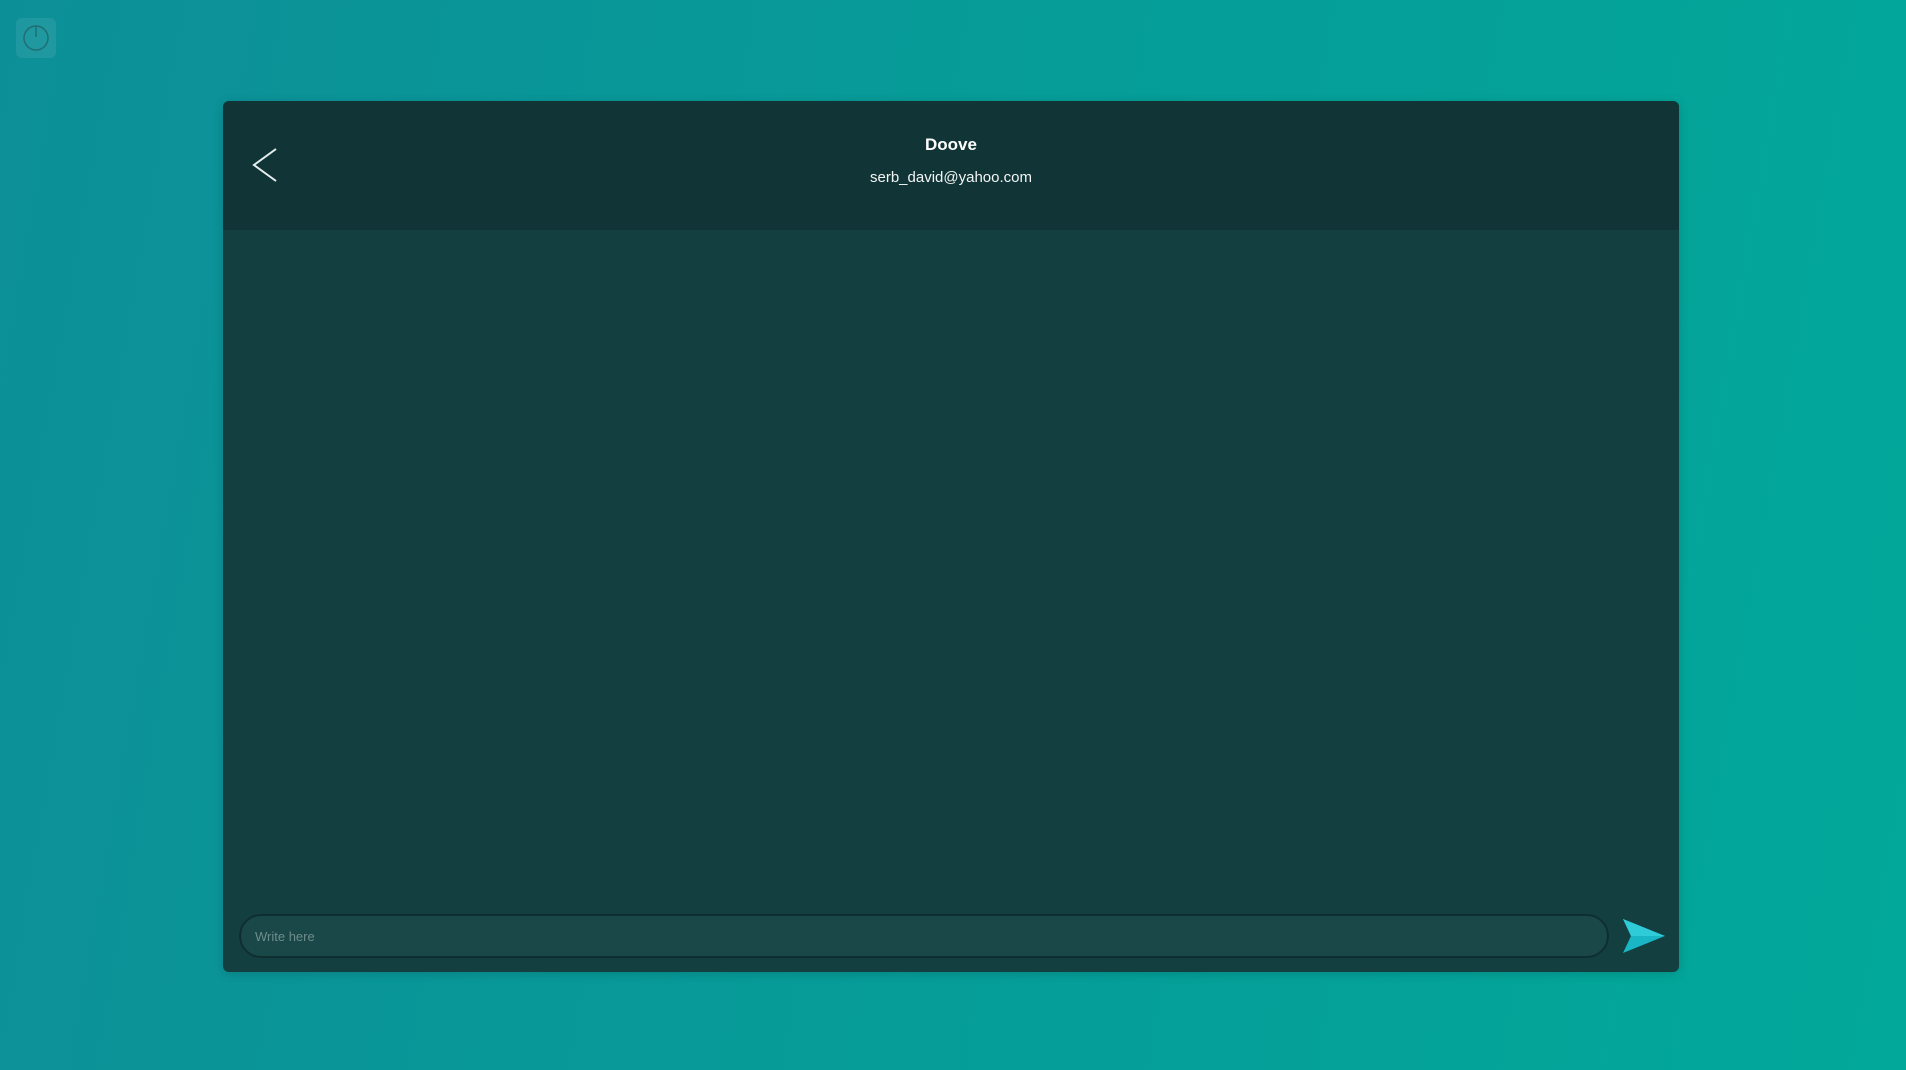  I want to click on chat-header: Doove serb_david@yahoo.com, so click(951, 165).